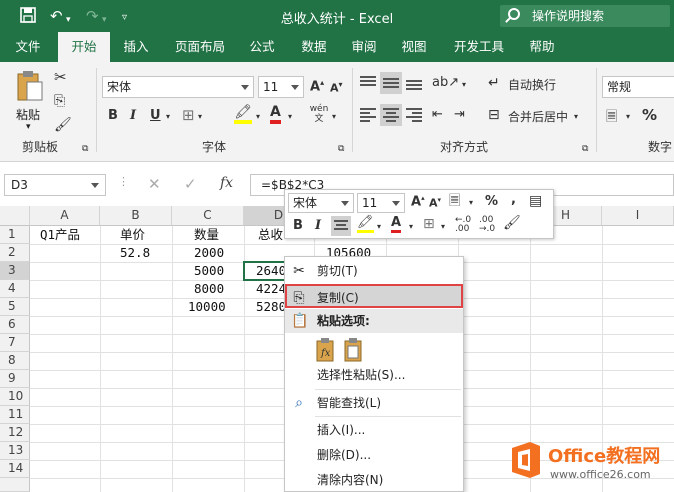 This screenshot has height=492, width=674. I want to click on mini-font-color-dropdown-icon: ▾, so click(411, 227).